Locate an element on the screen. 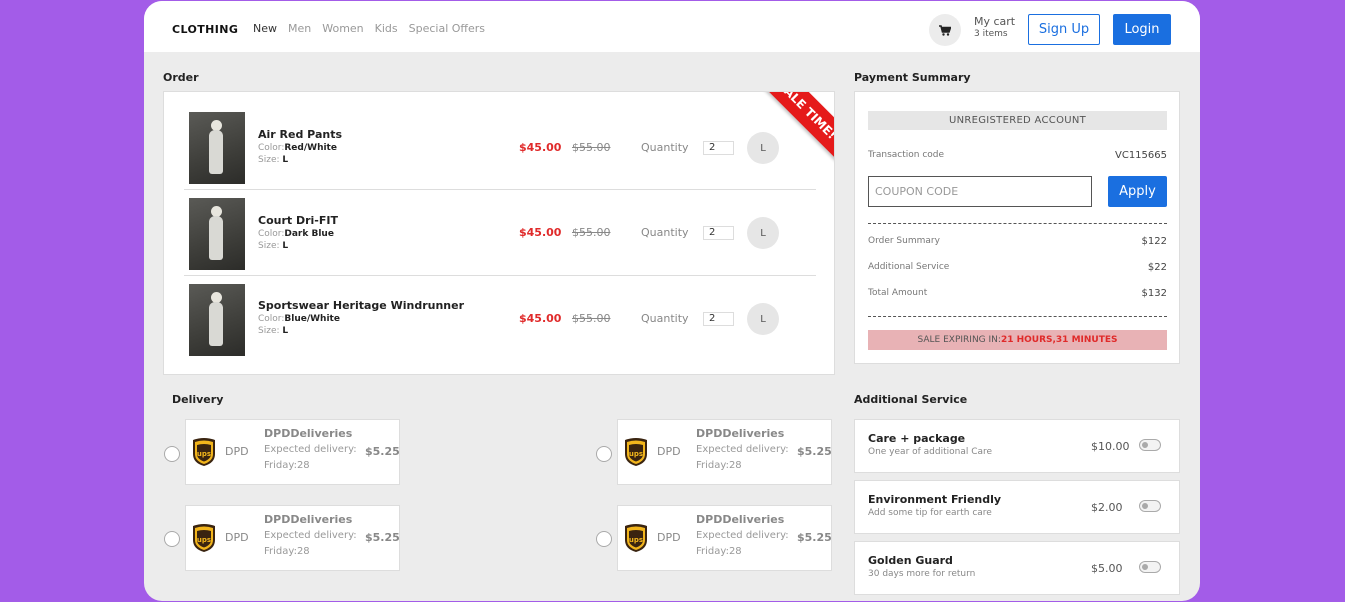 This screenshot has height=602, width=1345. transaction-code: VC115665 is located at coordinates (1141, 155).